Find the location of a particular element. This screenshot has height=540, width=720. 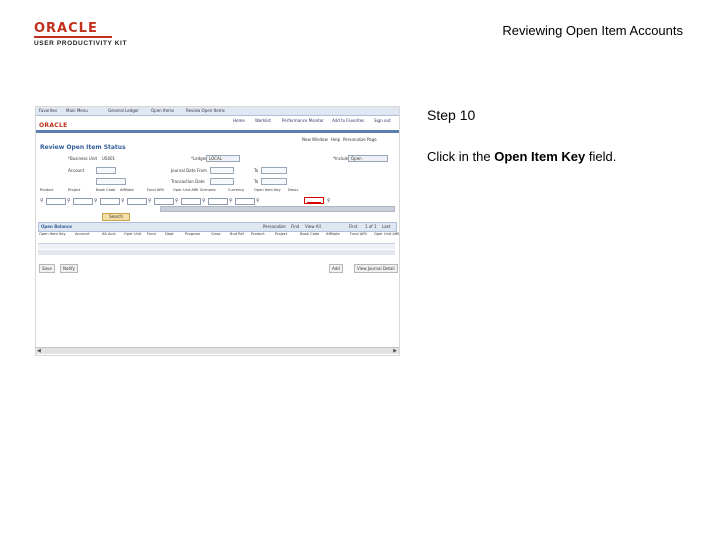

ob-col: Project is located at coordinates (281, 234).